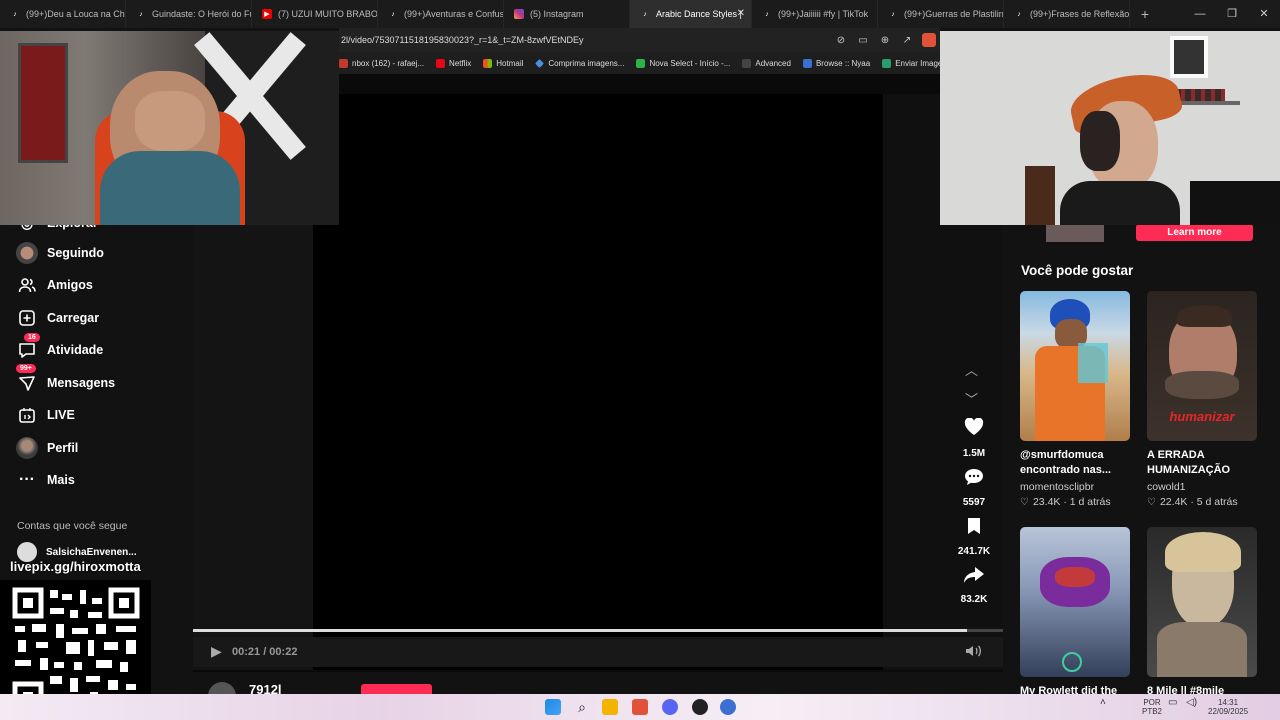  Describe the element at coordinates (1145, 14) in the screenshot. I see `new-tab-button: +` at that location.